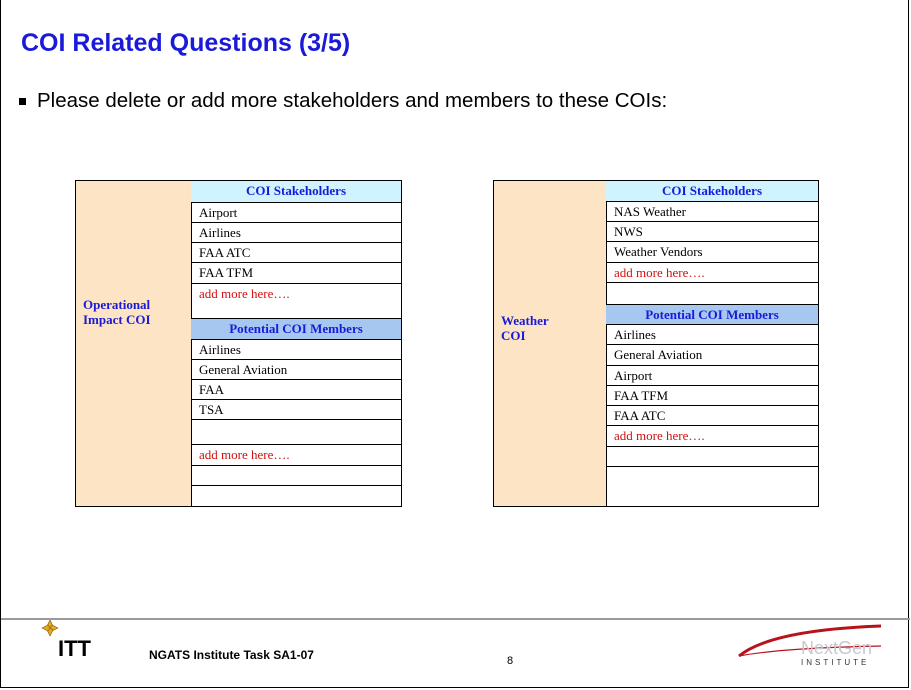 This screenshot has width=911, height=690. Describe the element at coordinates (836, 648) in the screenshot. I see `svg-text: NextGen` at that location.